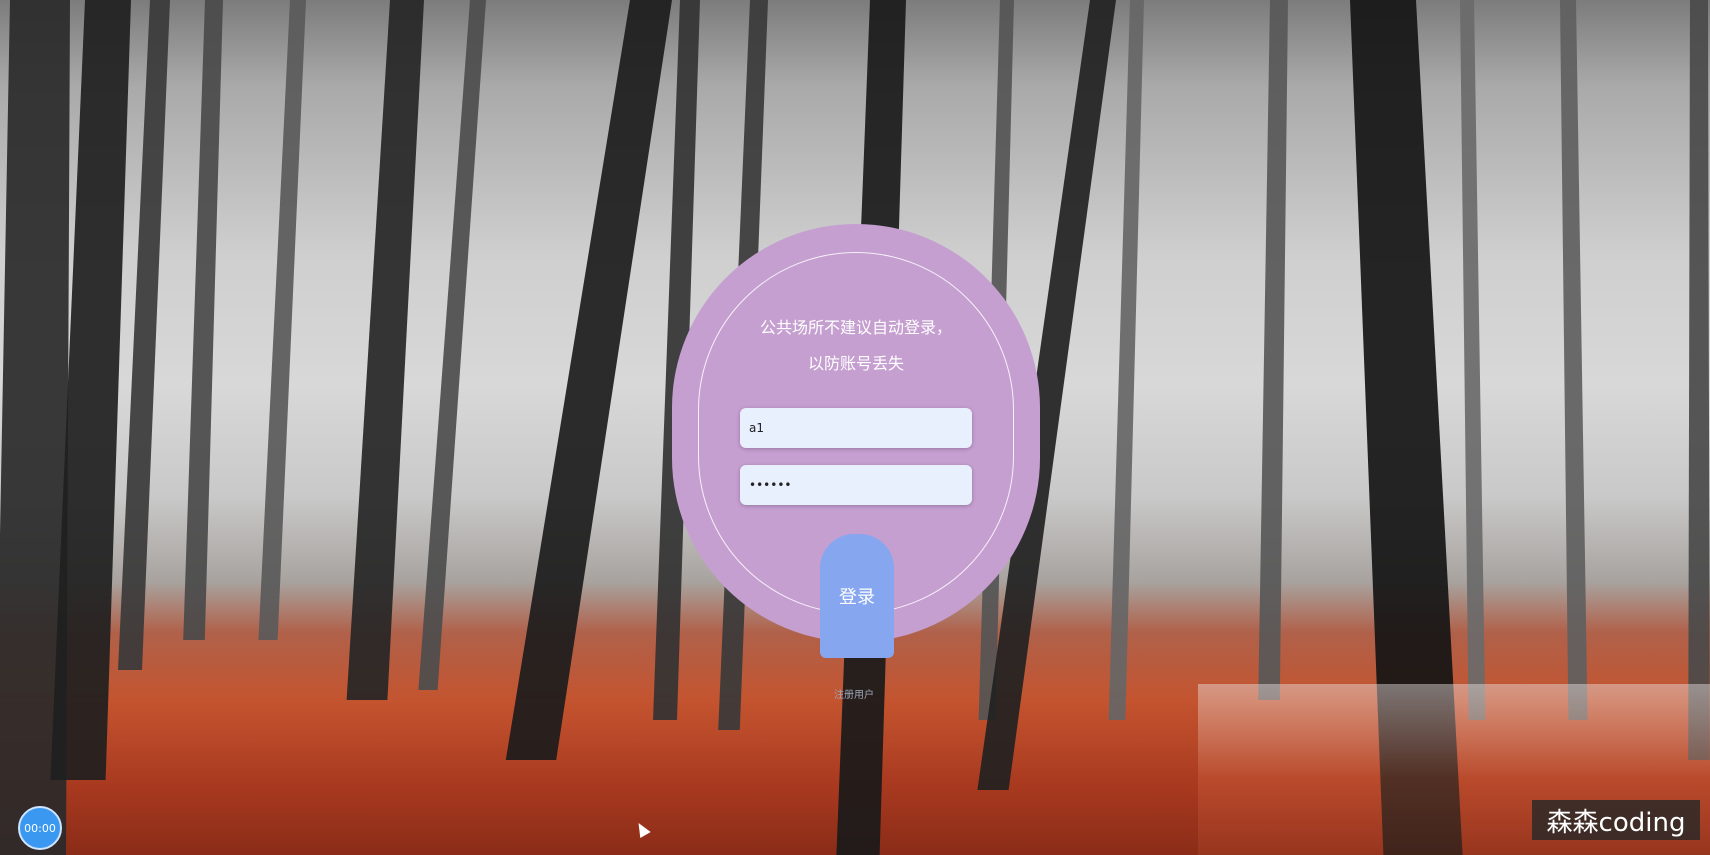 The image size is (1710, 855). What do you see at coordinates (857, 596) in the screenshot?
I see `login-button: 登录` at bounding box center [857, 596].